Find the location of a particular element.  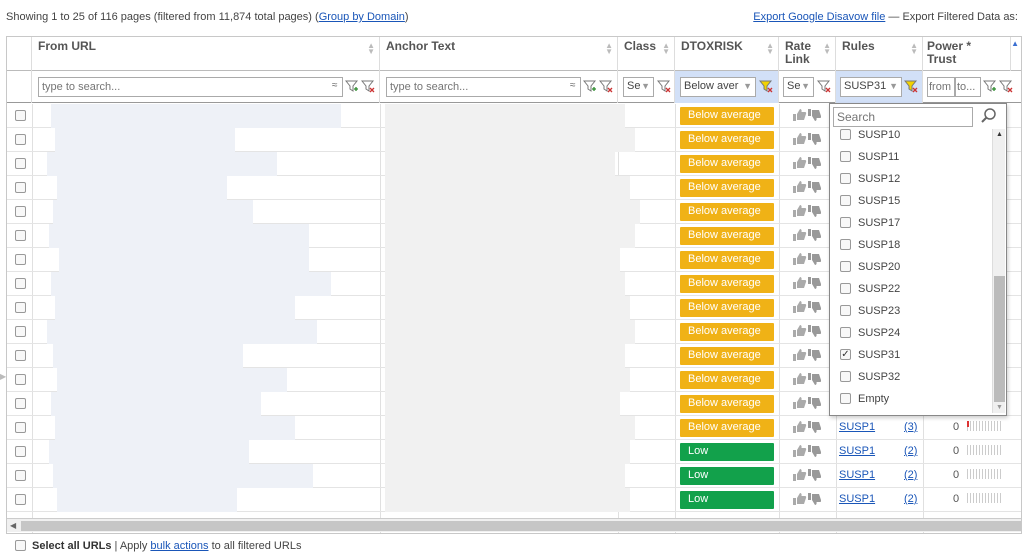

header-from-url: From URL ▲ ▼ is located at coordinates (206, 54).